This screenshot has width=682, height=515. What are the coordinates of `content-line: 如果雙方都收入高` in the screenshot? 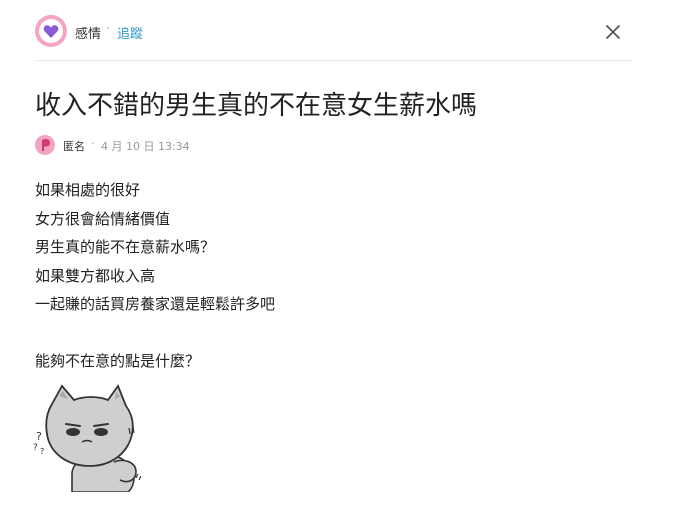 It's located at (95, 275).